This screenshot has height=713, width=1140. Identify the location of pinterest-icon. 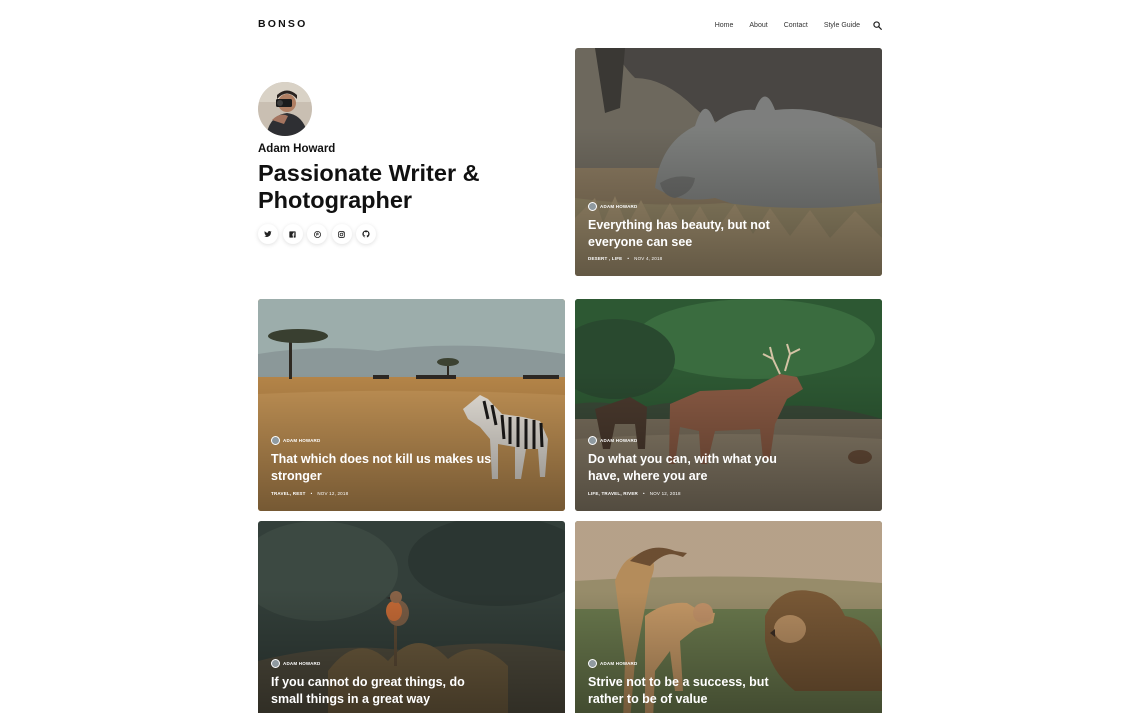
(317, 234).